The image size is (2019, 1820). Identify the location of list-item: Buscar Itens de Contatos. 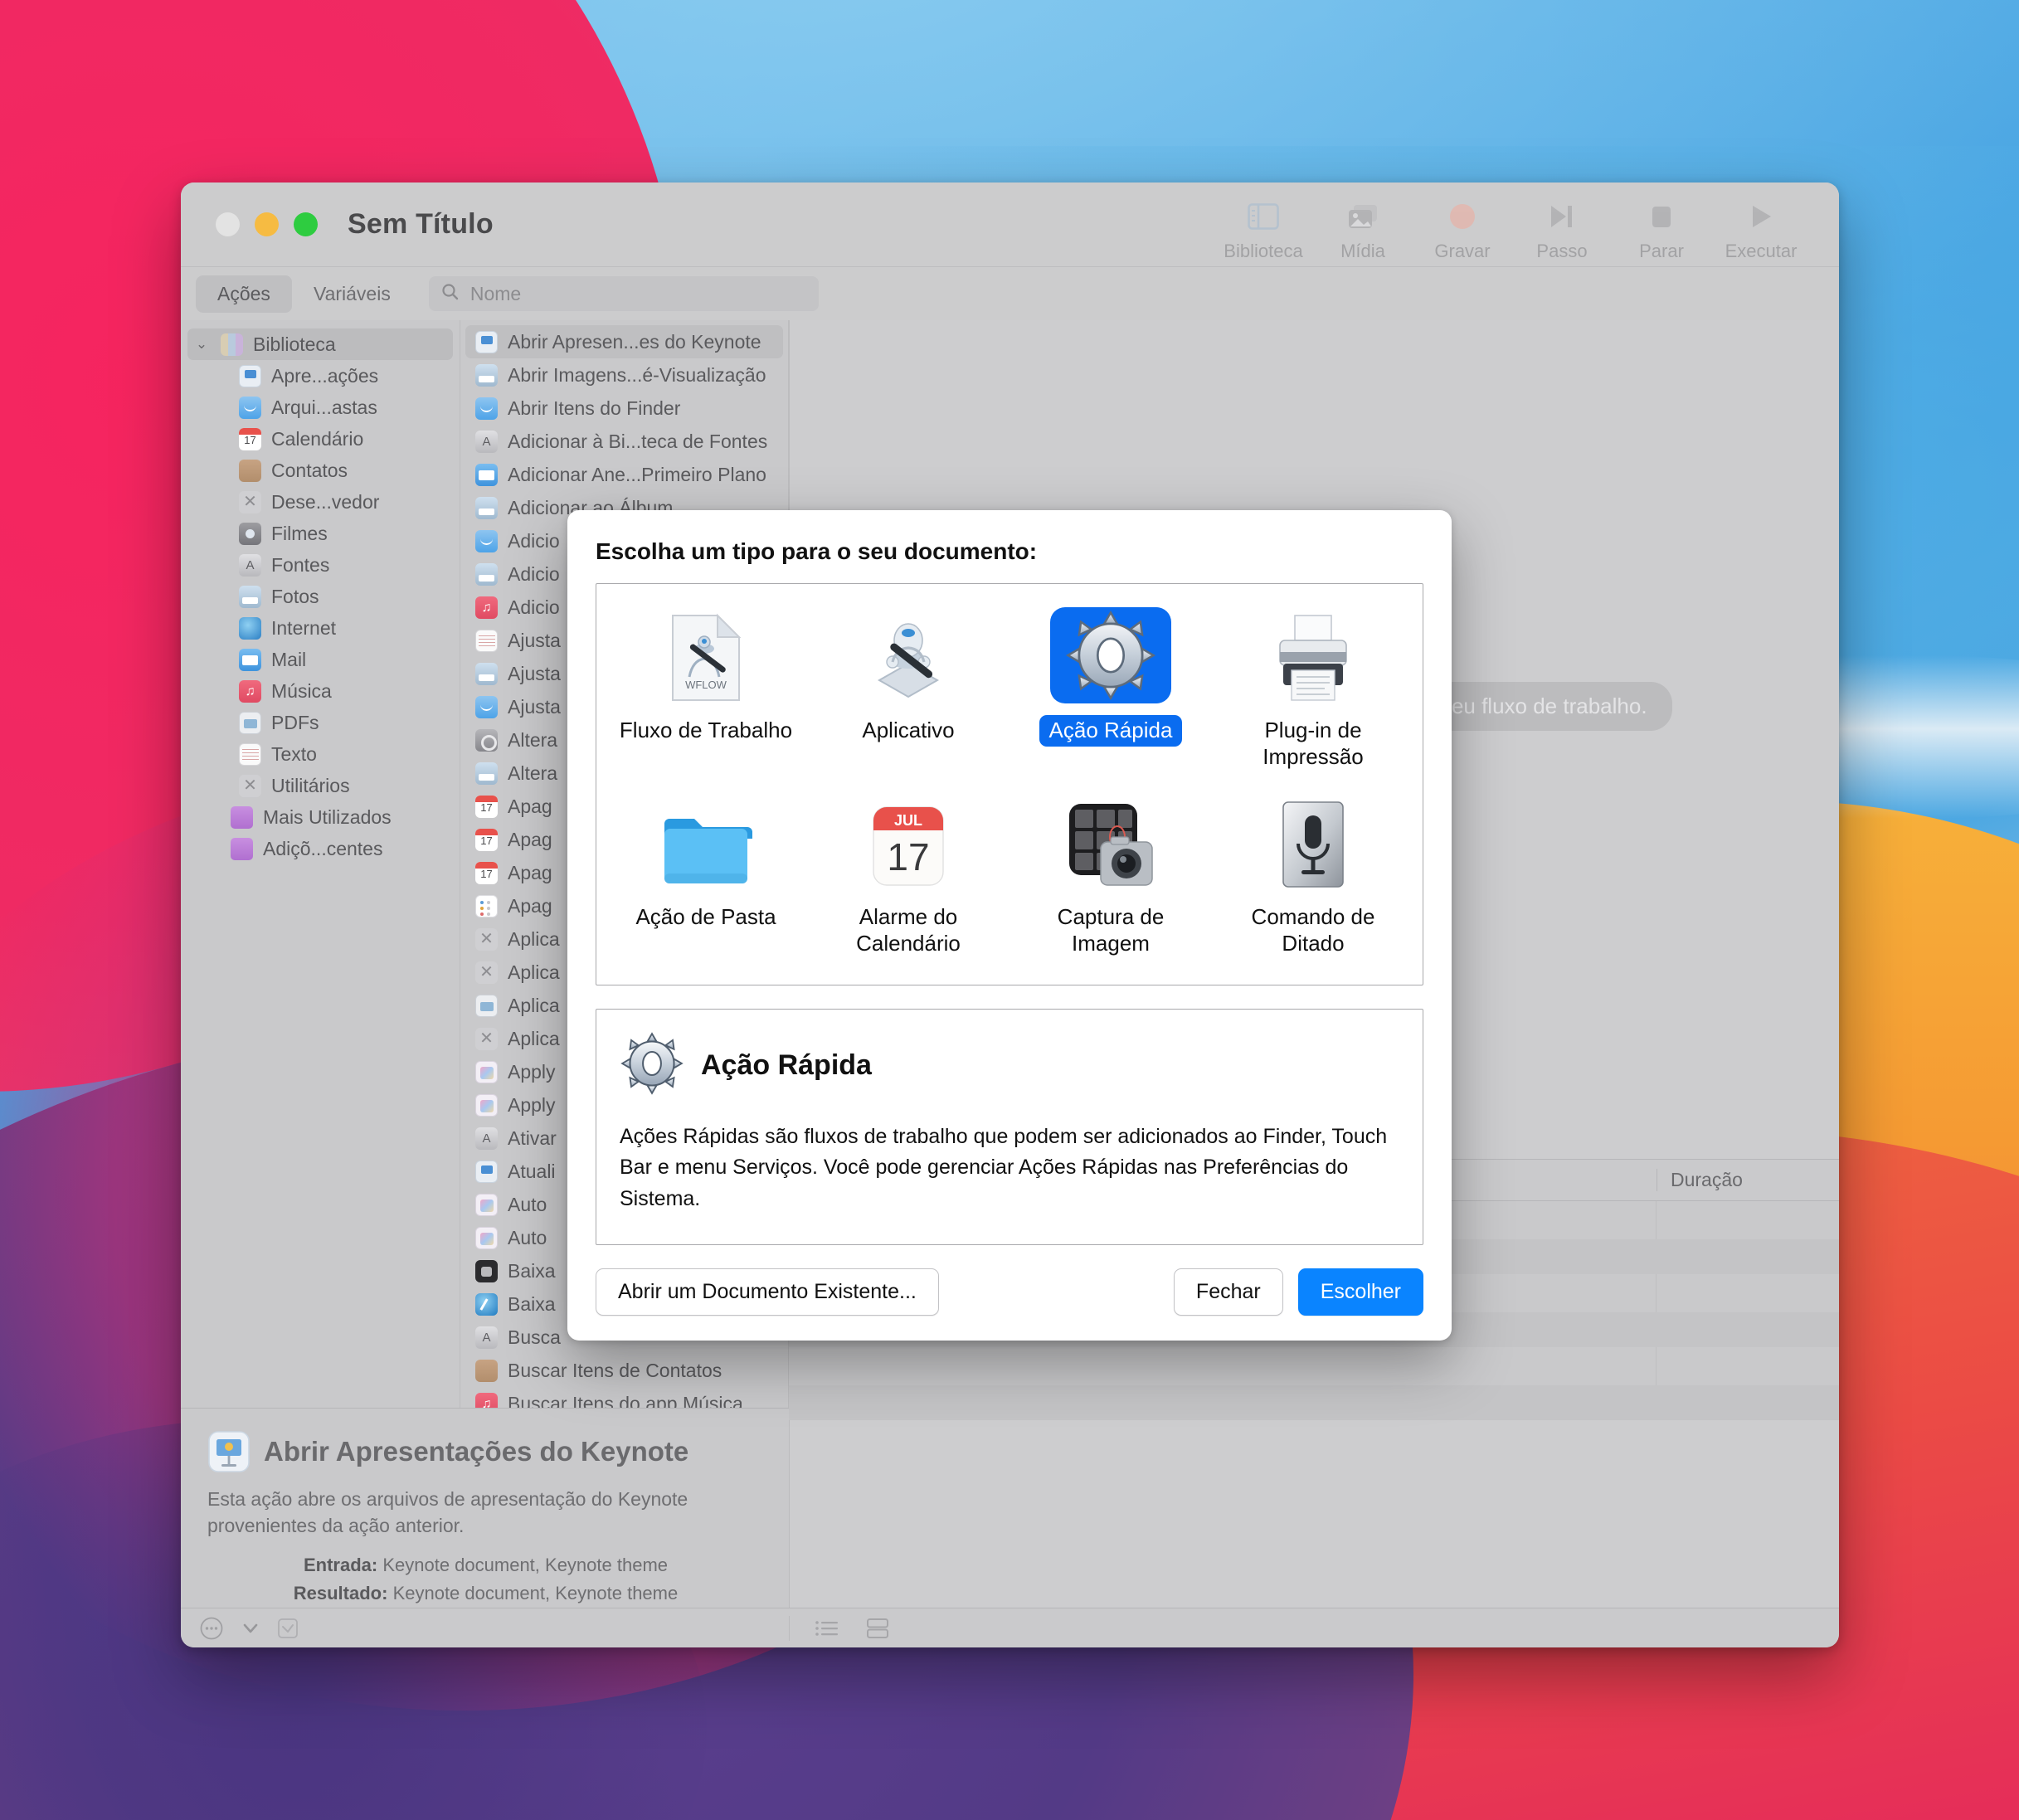
(624, 1370).